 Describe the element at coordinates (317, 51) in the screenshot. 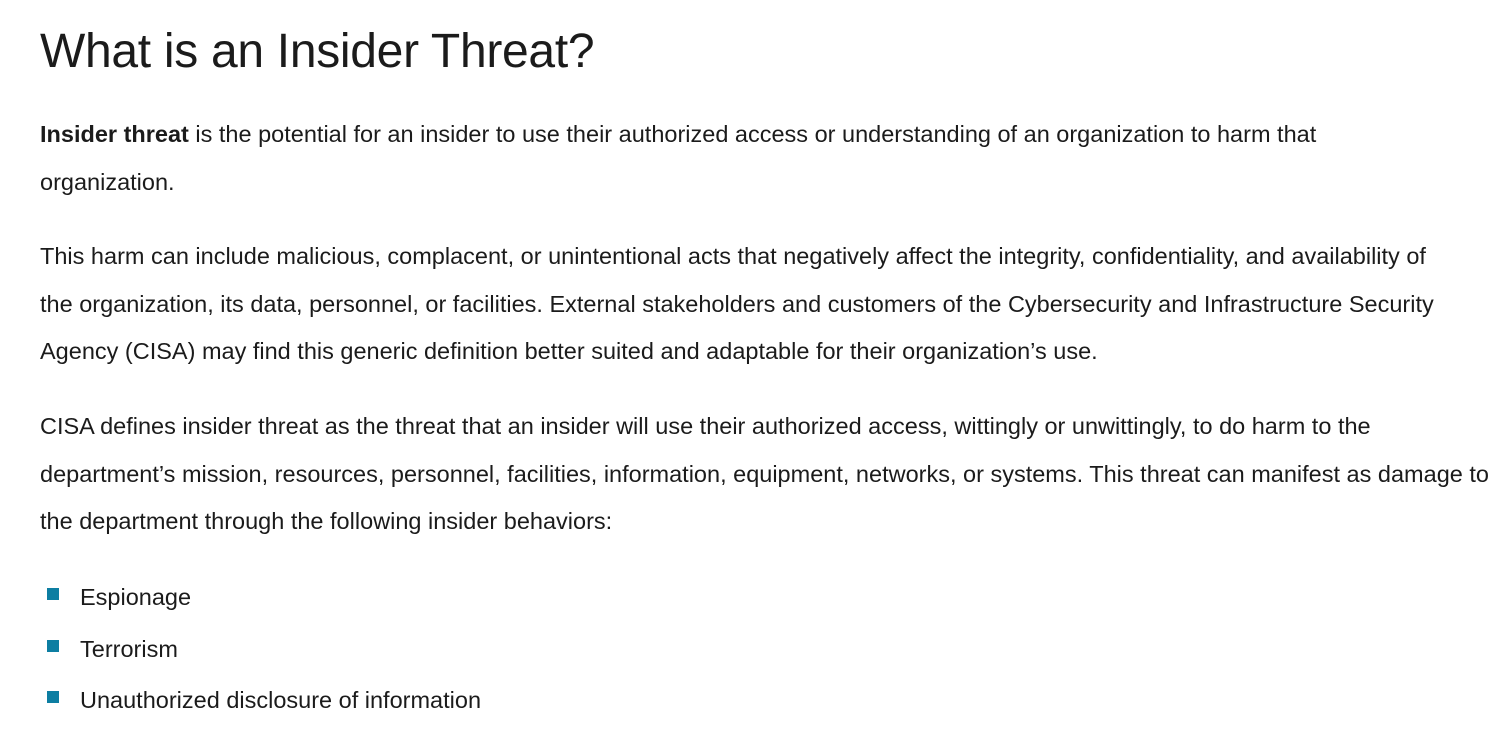

I see `page-title: What is an Insider Threat?` at that location.